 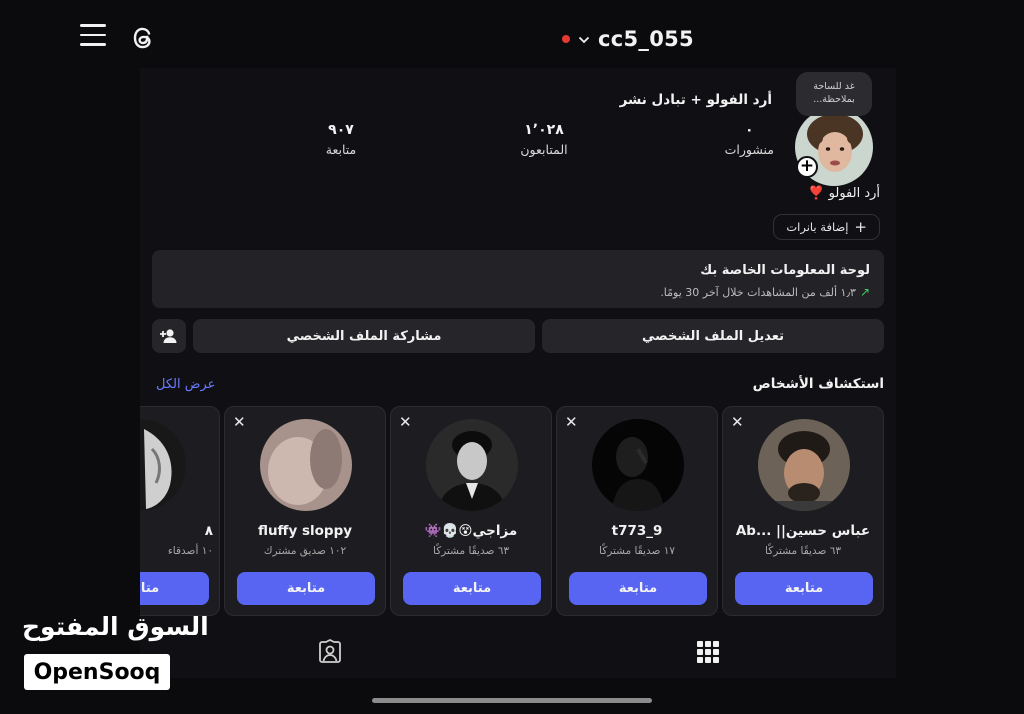 I want to click on stat-value: ٩٠٧, so click(x=341, y=130).